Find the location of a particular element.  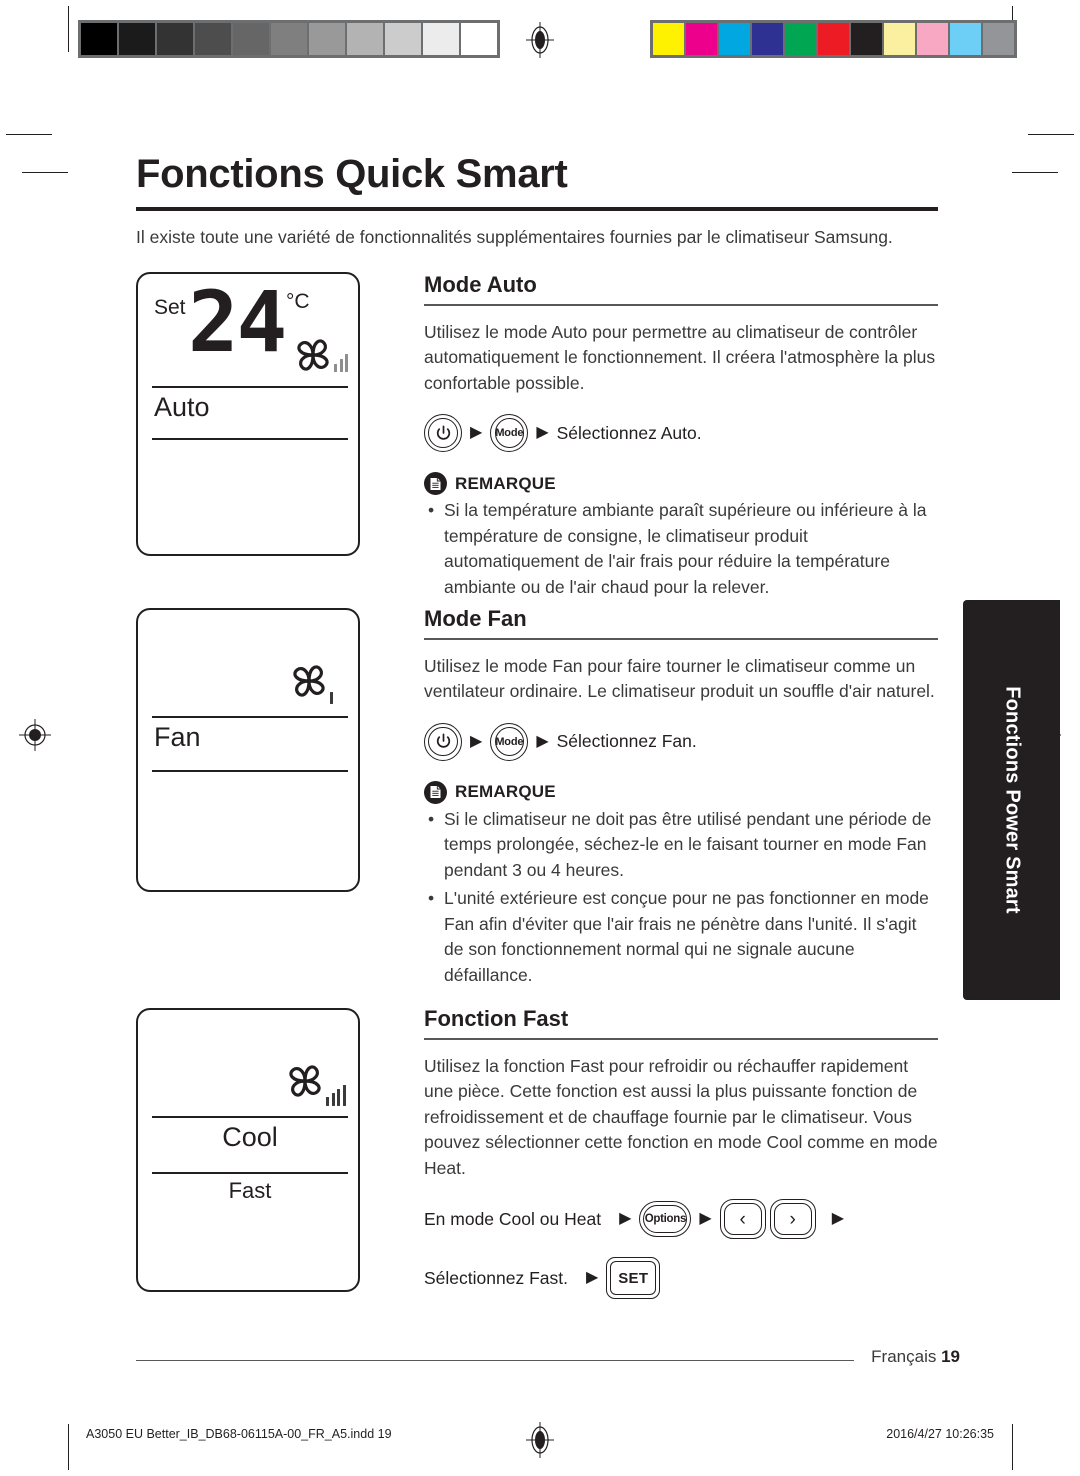

step-instruction: Sélectionnez Fan. is located at coordinates (626, 741).